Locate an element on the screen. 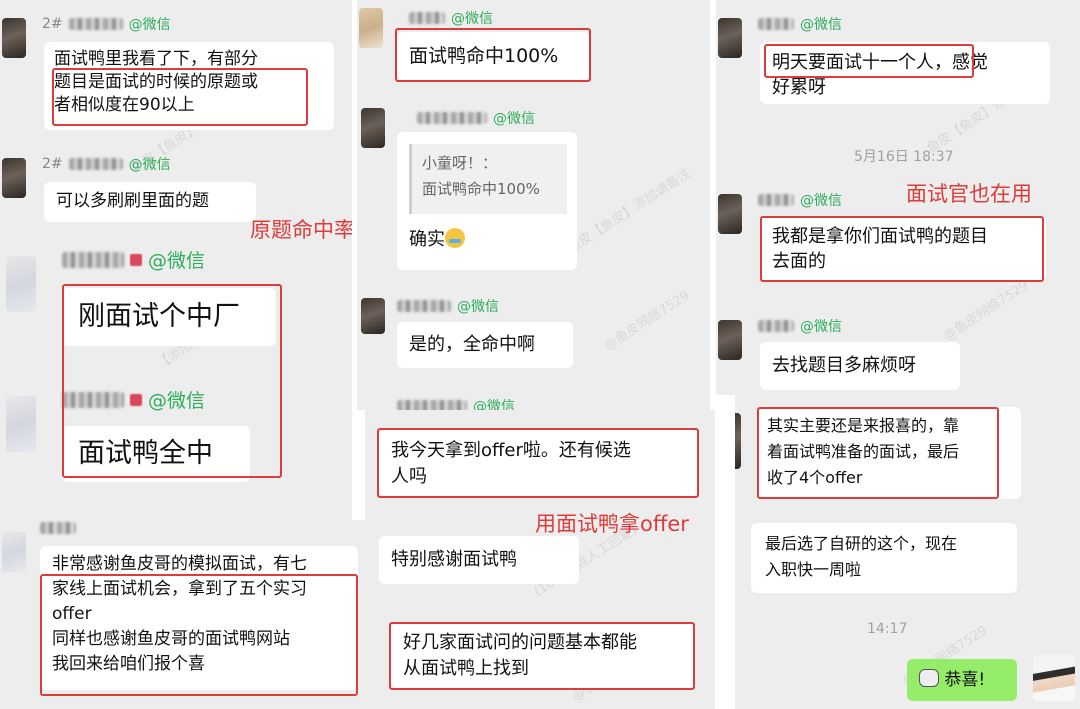 This screenshot has height=709, width=1080. message-text: 确实 is located at coordinates (427, 239).